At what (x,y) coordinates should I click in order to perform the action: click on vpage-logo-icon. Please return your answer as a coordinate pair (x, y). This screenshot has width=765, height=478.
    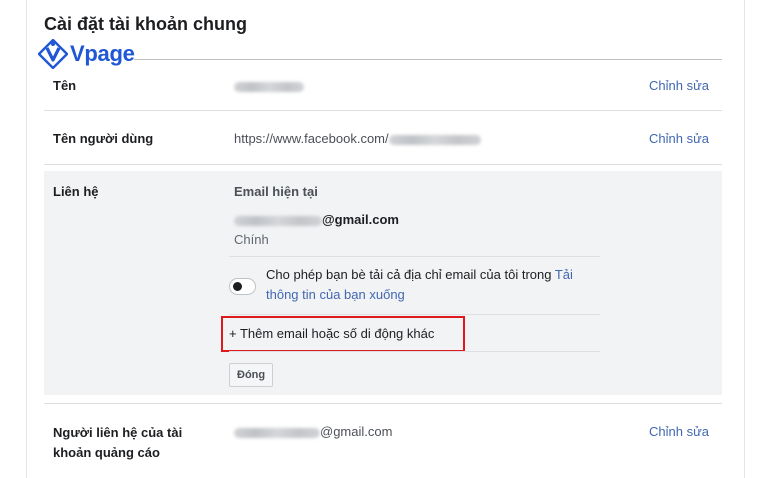
    Looking at the image, I should click on (53, 54).